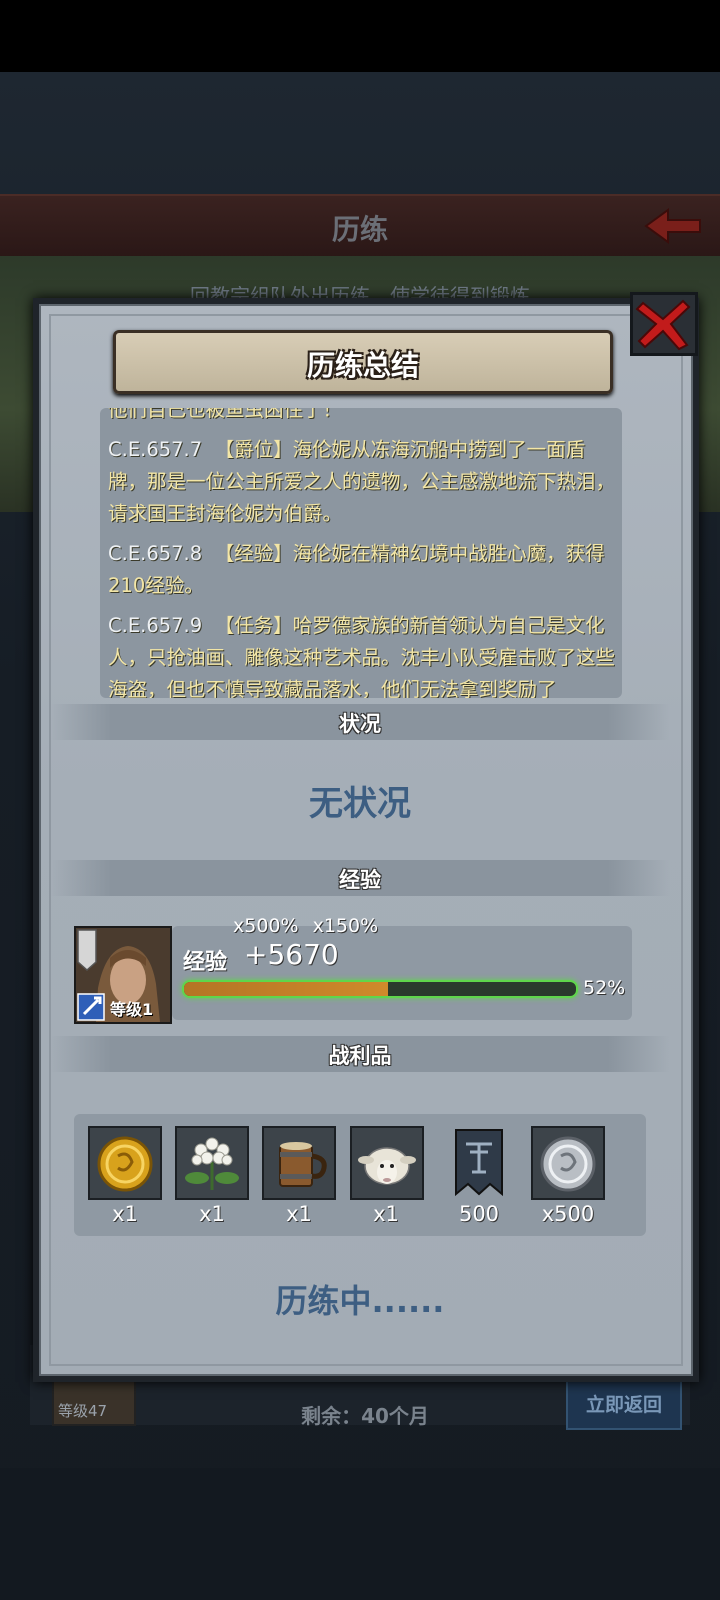 The width and height of the screenshot is (720, 1600). What do you see at coordinates (568, 1214) in the screenshot?
I see `loot-count: x500` at bounding box center [568, 1214].